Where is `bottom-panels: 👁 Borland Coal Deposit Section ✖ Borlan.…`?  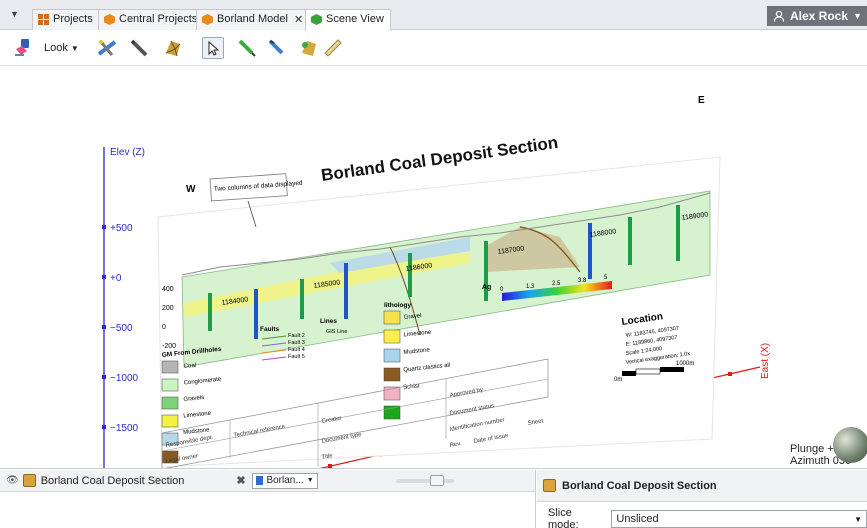
bottom-panels: 👁 Borland Coal Deposit Section ✖ Borlan.… is located at coordinates (433, 499).